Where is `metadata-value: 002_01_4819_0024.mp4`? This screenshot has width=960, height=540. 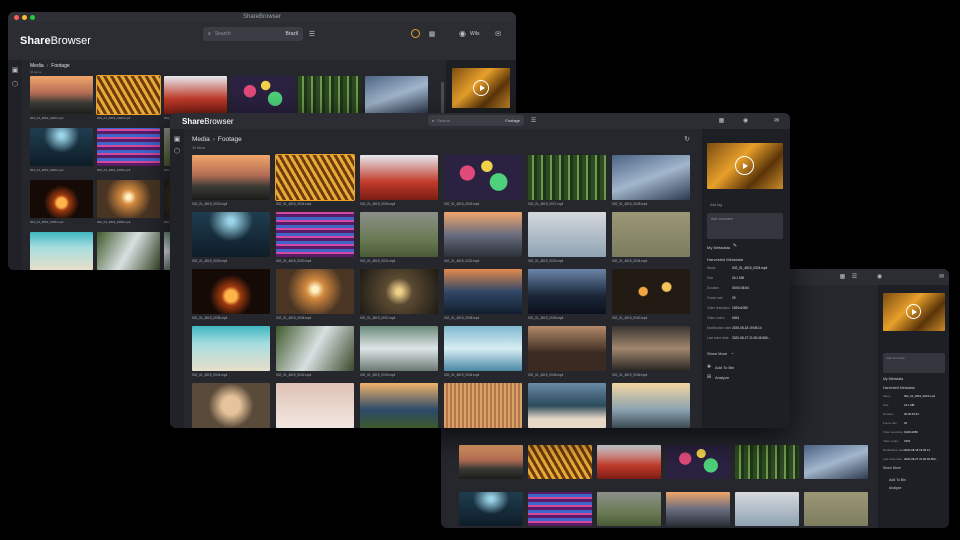 metadata-value: 002_01_4819_0024.mp4 is located at coordinates (920, 396).